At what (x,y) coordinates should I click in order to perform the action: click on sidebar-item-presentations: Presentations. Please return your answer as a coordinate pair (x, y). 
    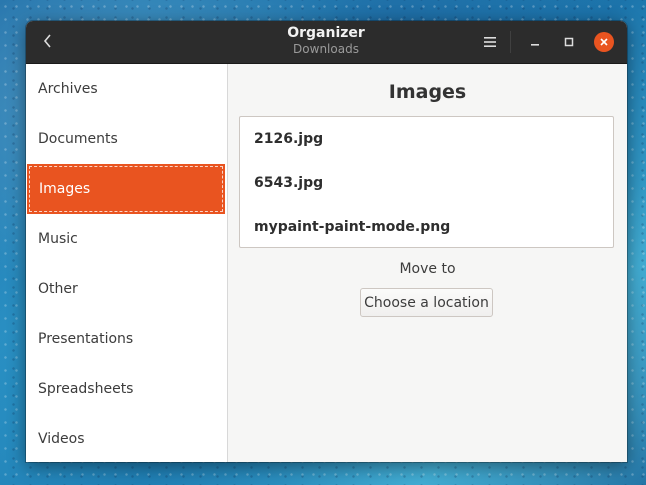
    Looking at the image, I should click on (126, 339).